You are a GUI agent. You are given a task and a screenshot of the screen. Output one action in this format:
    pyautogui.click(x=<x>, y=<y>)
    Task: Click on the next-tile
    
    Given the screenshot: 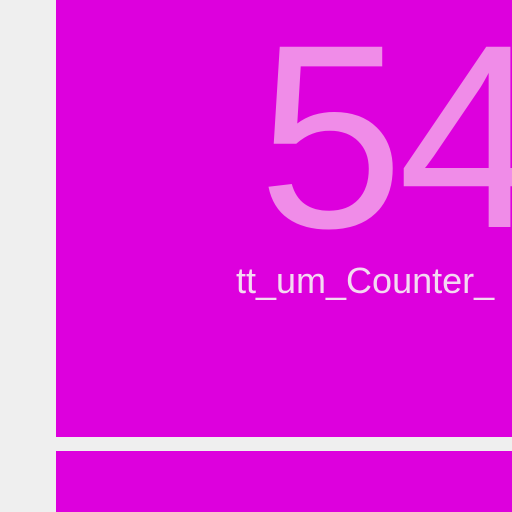 What is the action you would take?
    pyautogui.click(x=284, y=481)
    